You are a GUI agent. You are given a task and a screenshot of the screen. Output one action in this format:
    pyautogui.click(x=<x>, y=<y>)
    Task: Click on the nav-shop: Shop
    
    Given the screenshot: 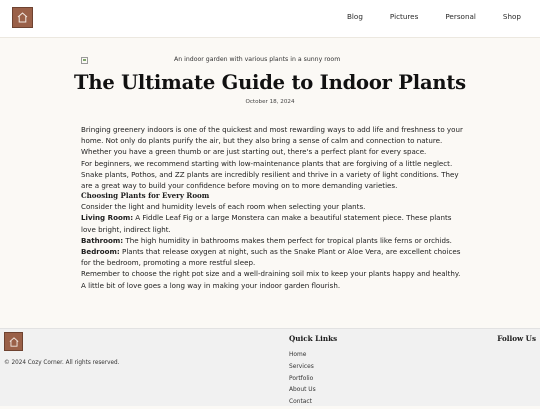 What is the action you would take?
    pyautogui.click(x=512, y=16)
    